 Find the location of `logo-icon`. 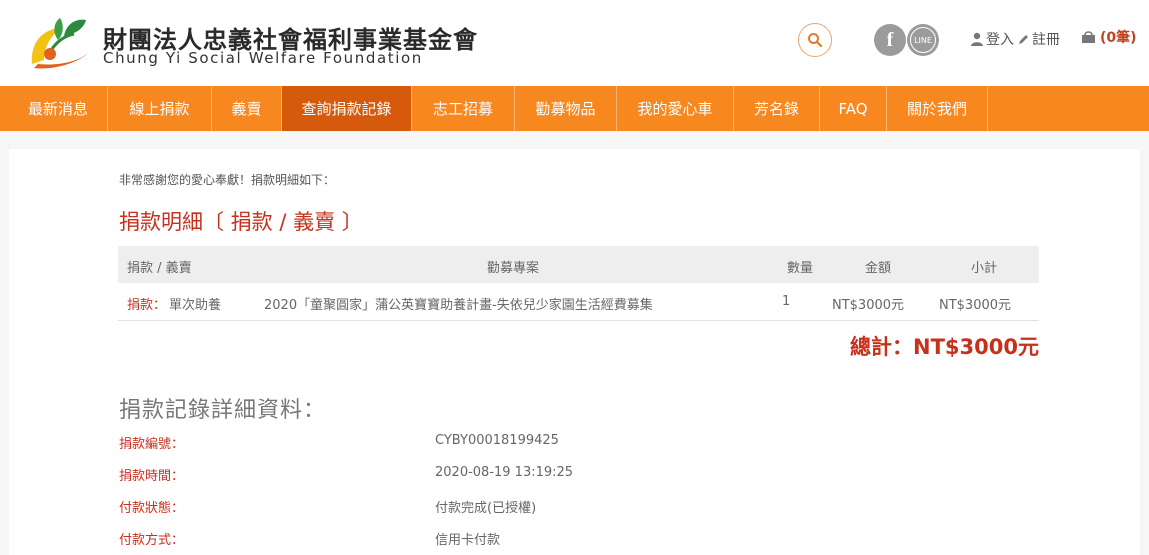

logo-icon is located at coordinates (61, 43).